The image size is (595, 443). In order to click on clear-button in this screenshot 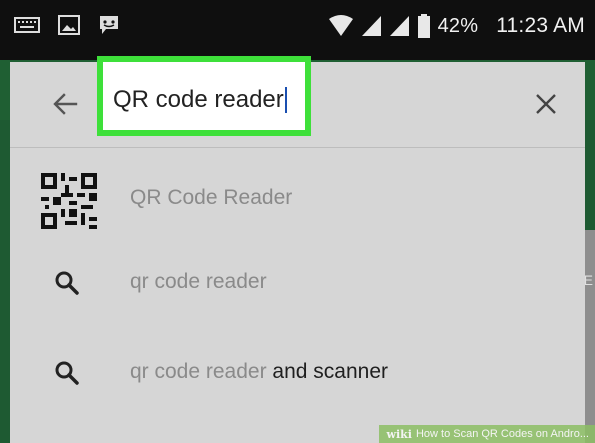, I will do `click(546, 104)`.